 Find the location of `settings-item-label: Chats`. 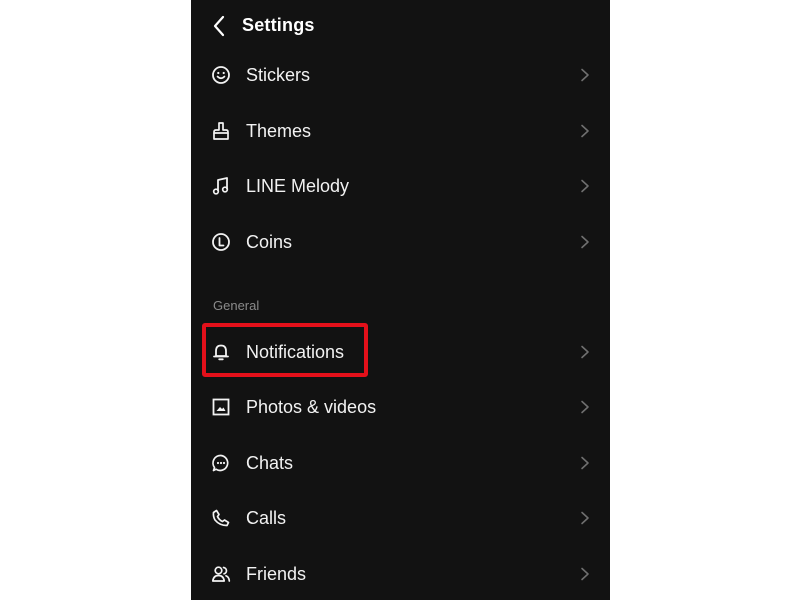

settings-item-label: Chats is located at coordinates (270, 463).